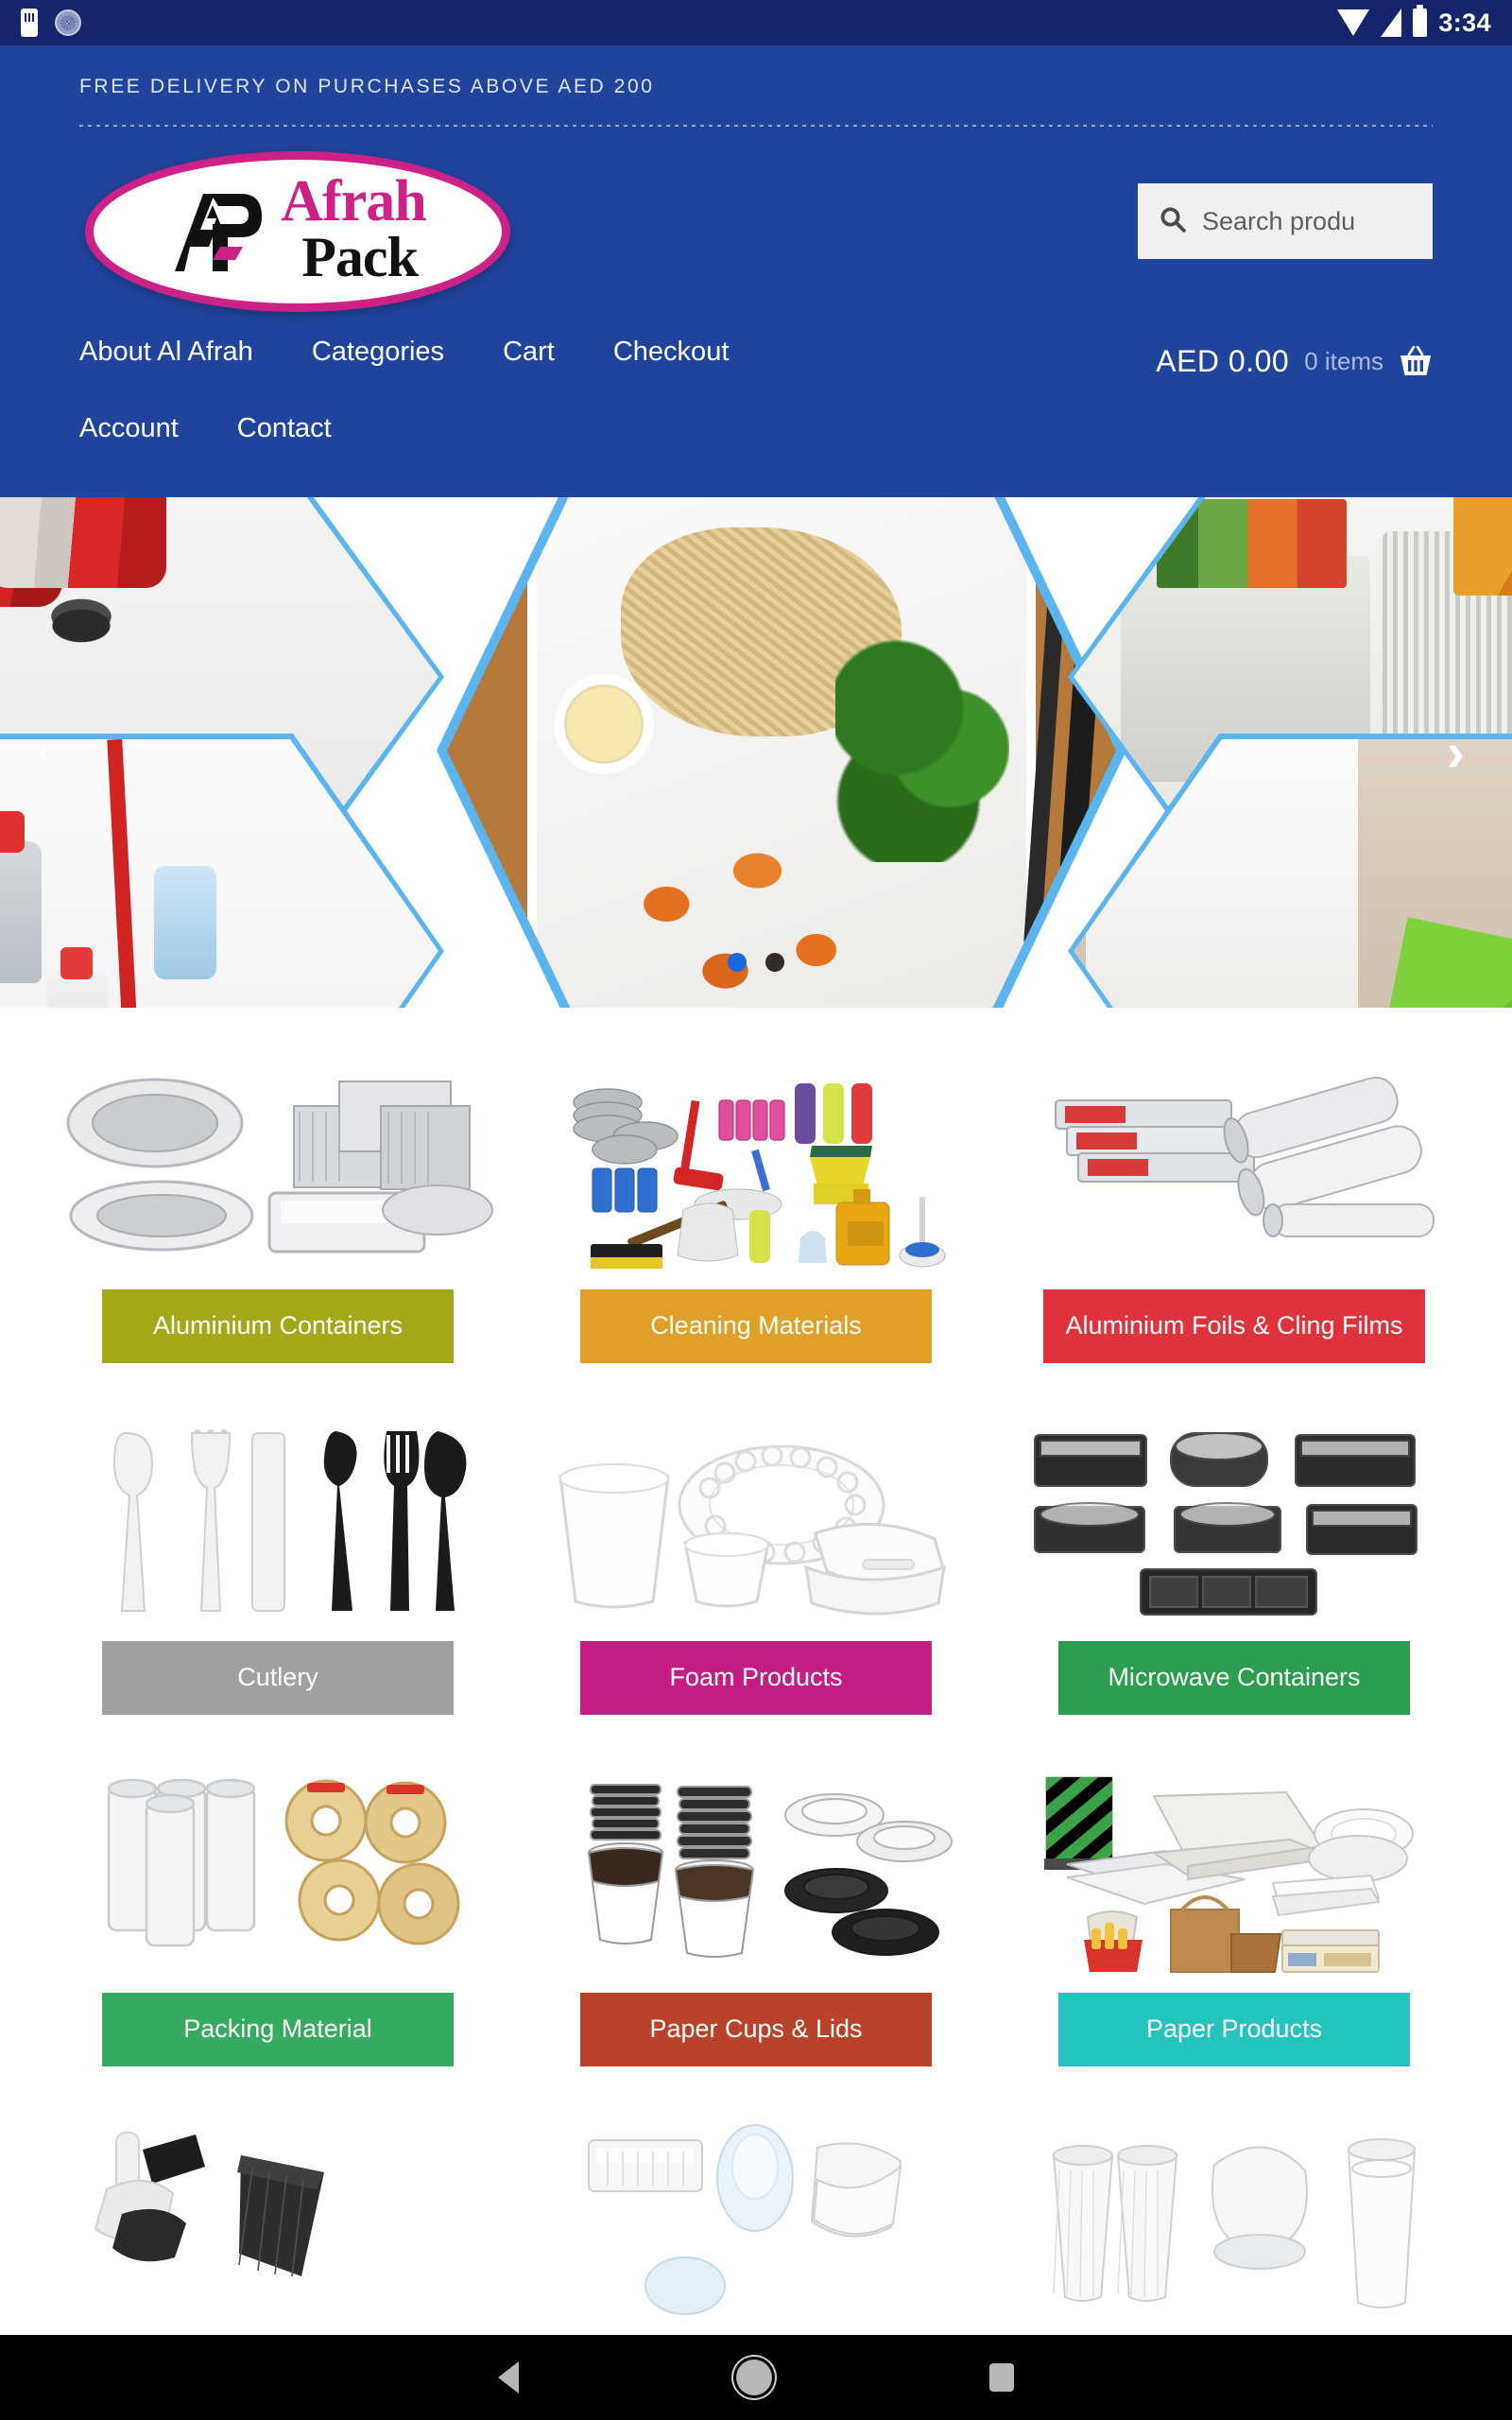  What do you see at coordinates (671, 352) in the screenshot?
I see `nav-item-checkout: Checkout` at bounding box center [671, 352].